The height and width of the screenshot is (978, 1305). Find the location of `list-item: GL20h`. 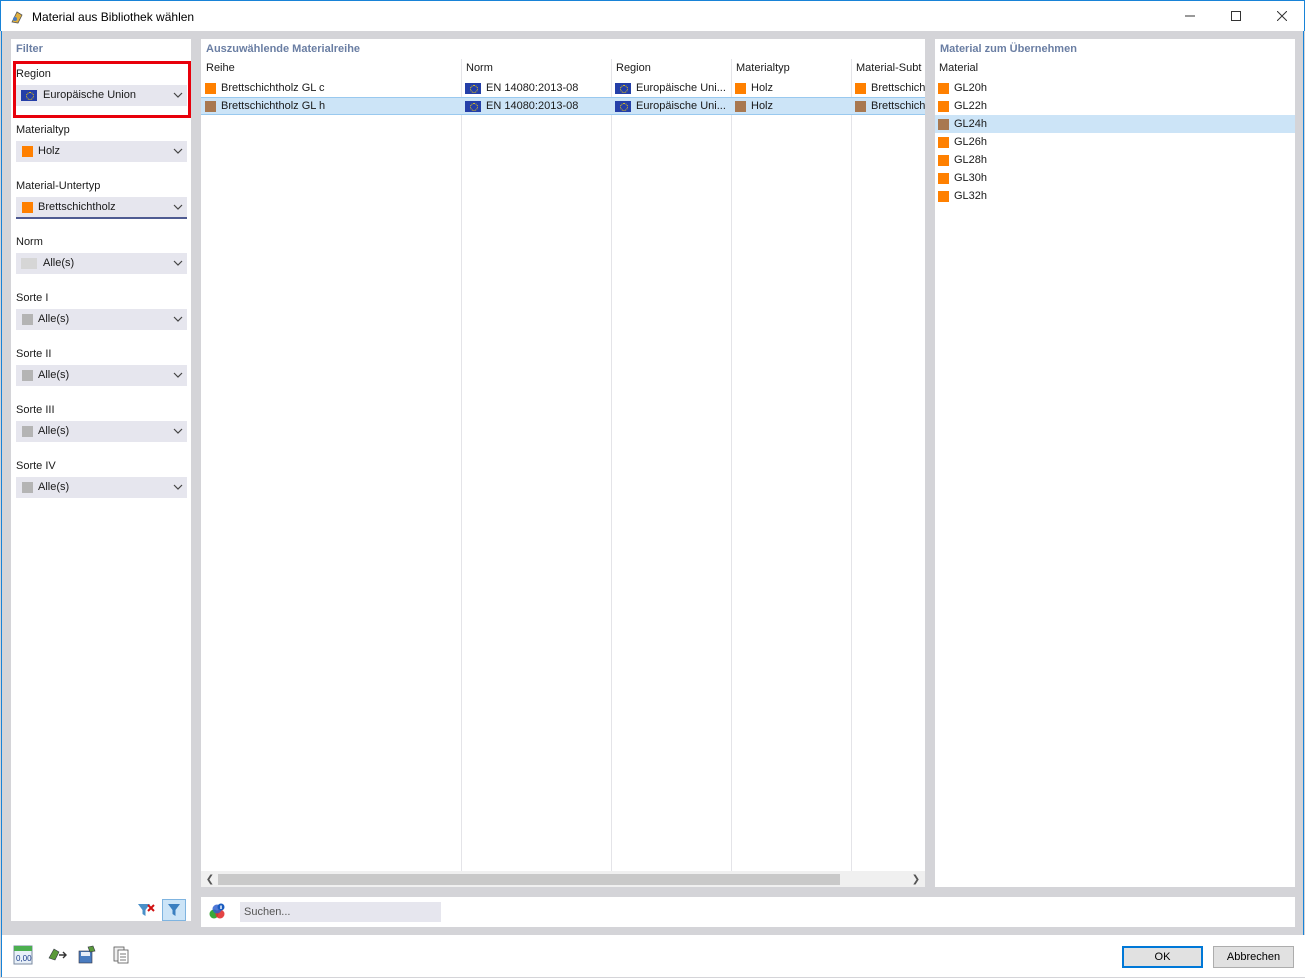

list-item: GL20h is located at coordinates (1115, 88).